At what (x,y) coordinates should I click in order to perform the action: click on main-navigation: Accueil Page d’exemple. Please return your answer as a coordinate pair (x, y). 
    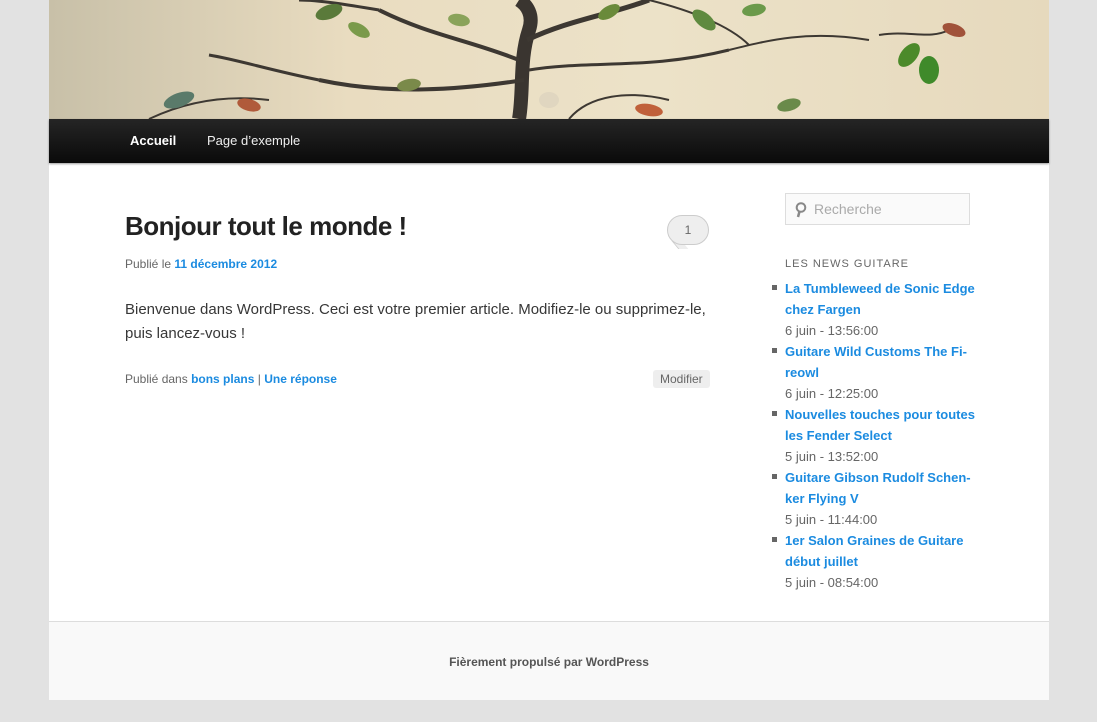
    Looking at the image, I should click on (549, 141).